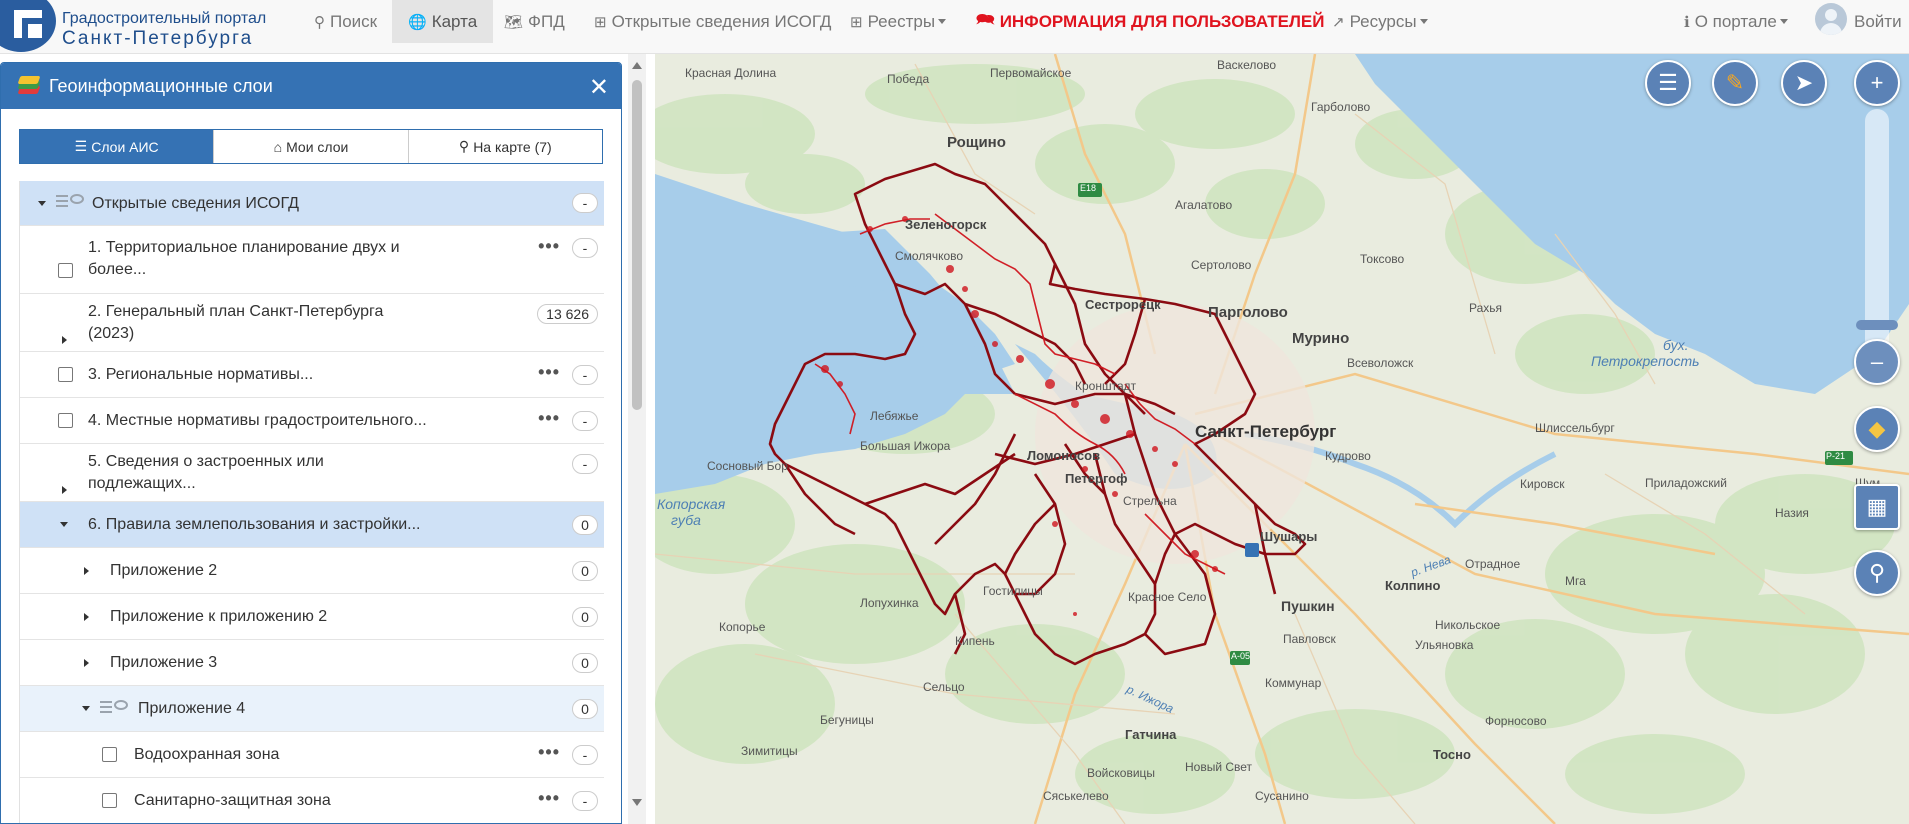 The height and width of the screenshot is (824, 1909). Describe the element at coordinates (637, 439) in the screenshot. I see `layers-scrollbar` at that location.